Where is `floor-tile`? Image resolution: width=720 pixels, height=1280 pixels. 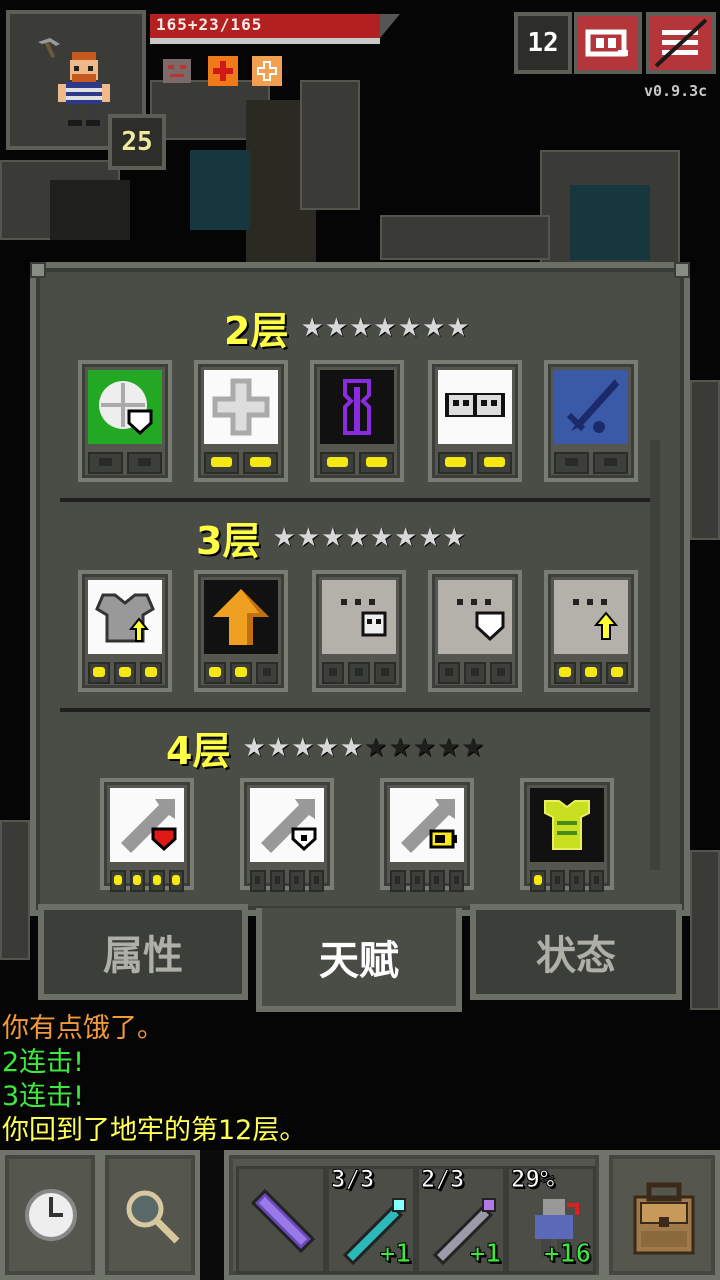
floor-tile is located at coordinates (90, 210).